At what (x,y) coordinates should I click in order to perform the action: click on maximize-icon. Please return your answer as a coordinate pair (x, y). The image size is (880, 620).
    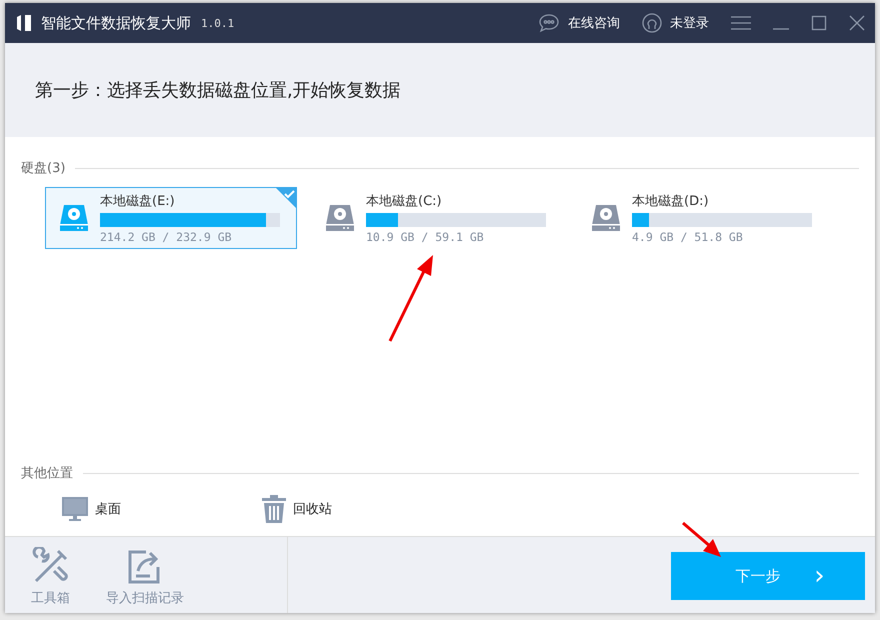
    Looking at the image, I should click on (819, 23).